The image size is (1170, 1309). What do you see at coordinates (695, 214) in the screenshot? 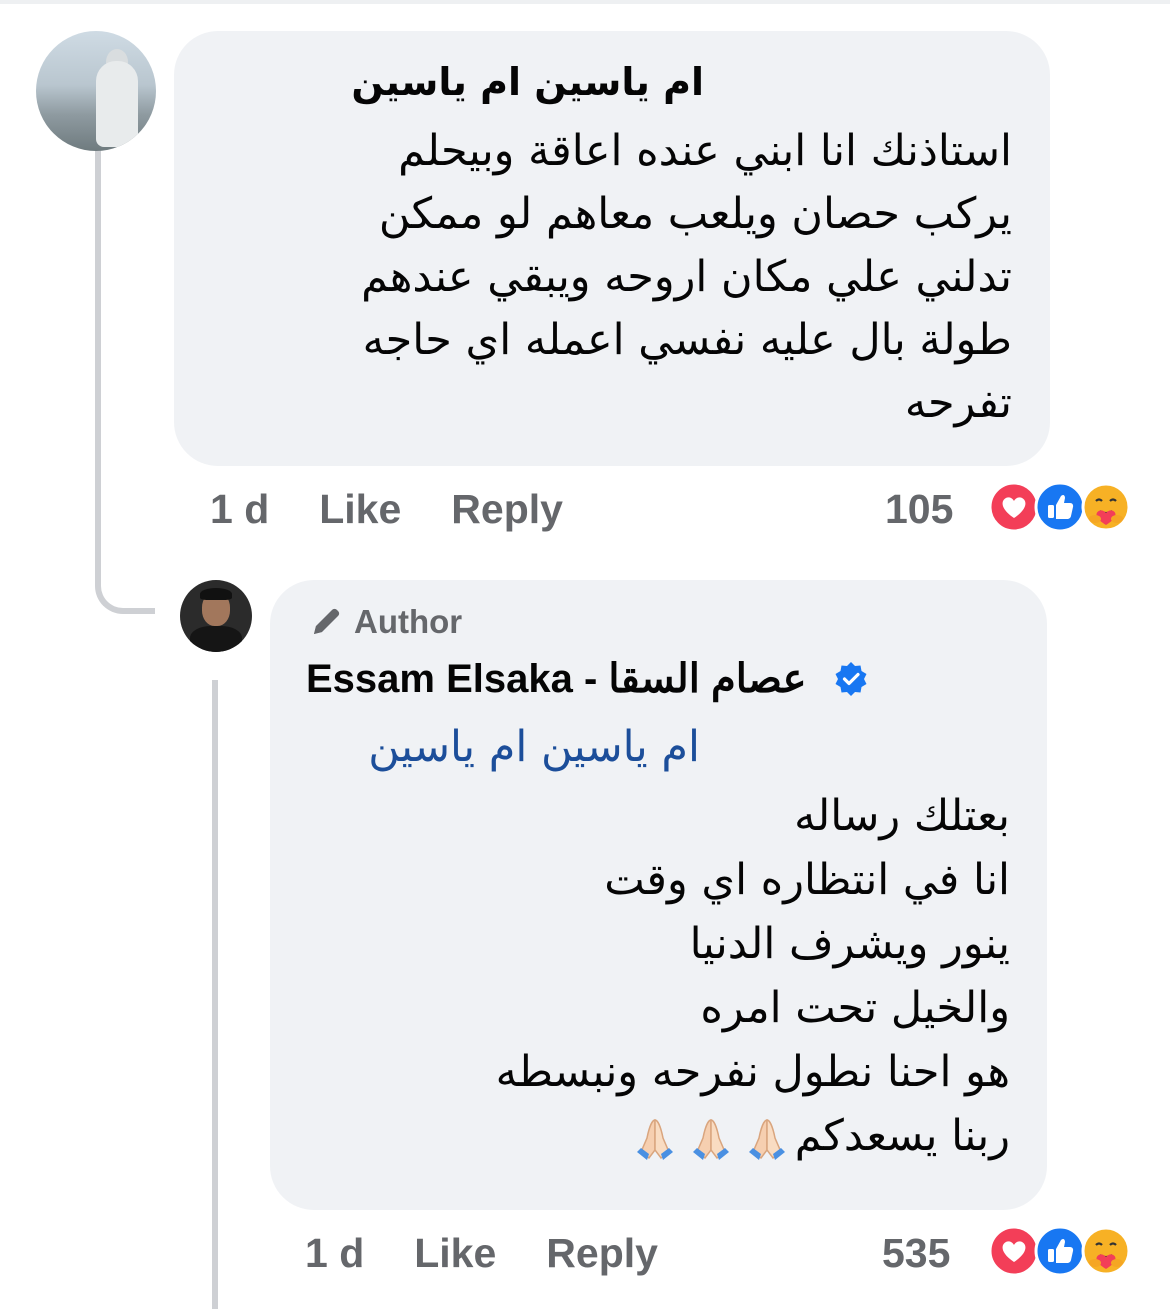
I see `comment-line: يركب حصان ويلعب معاهم لو ممكن` at bounding box center [695, 214].